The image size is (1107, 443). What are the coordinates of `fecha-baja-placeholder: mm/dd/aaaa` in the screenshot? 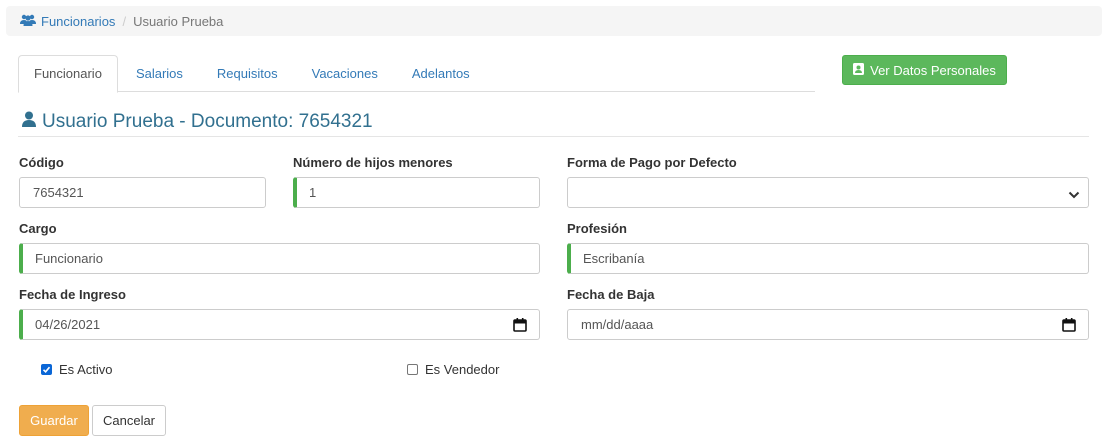 It's located at (617, 324).